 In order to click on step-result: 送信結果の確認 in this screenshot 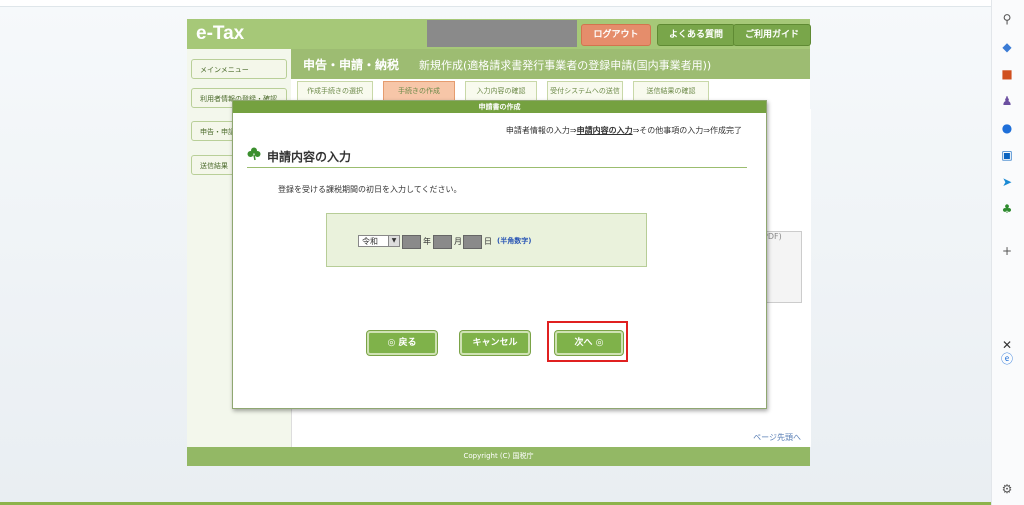, I will do `click(671, 91)`.